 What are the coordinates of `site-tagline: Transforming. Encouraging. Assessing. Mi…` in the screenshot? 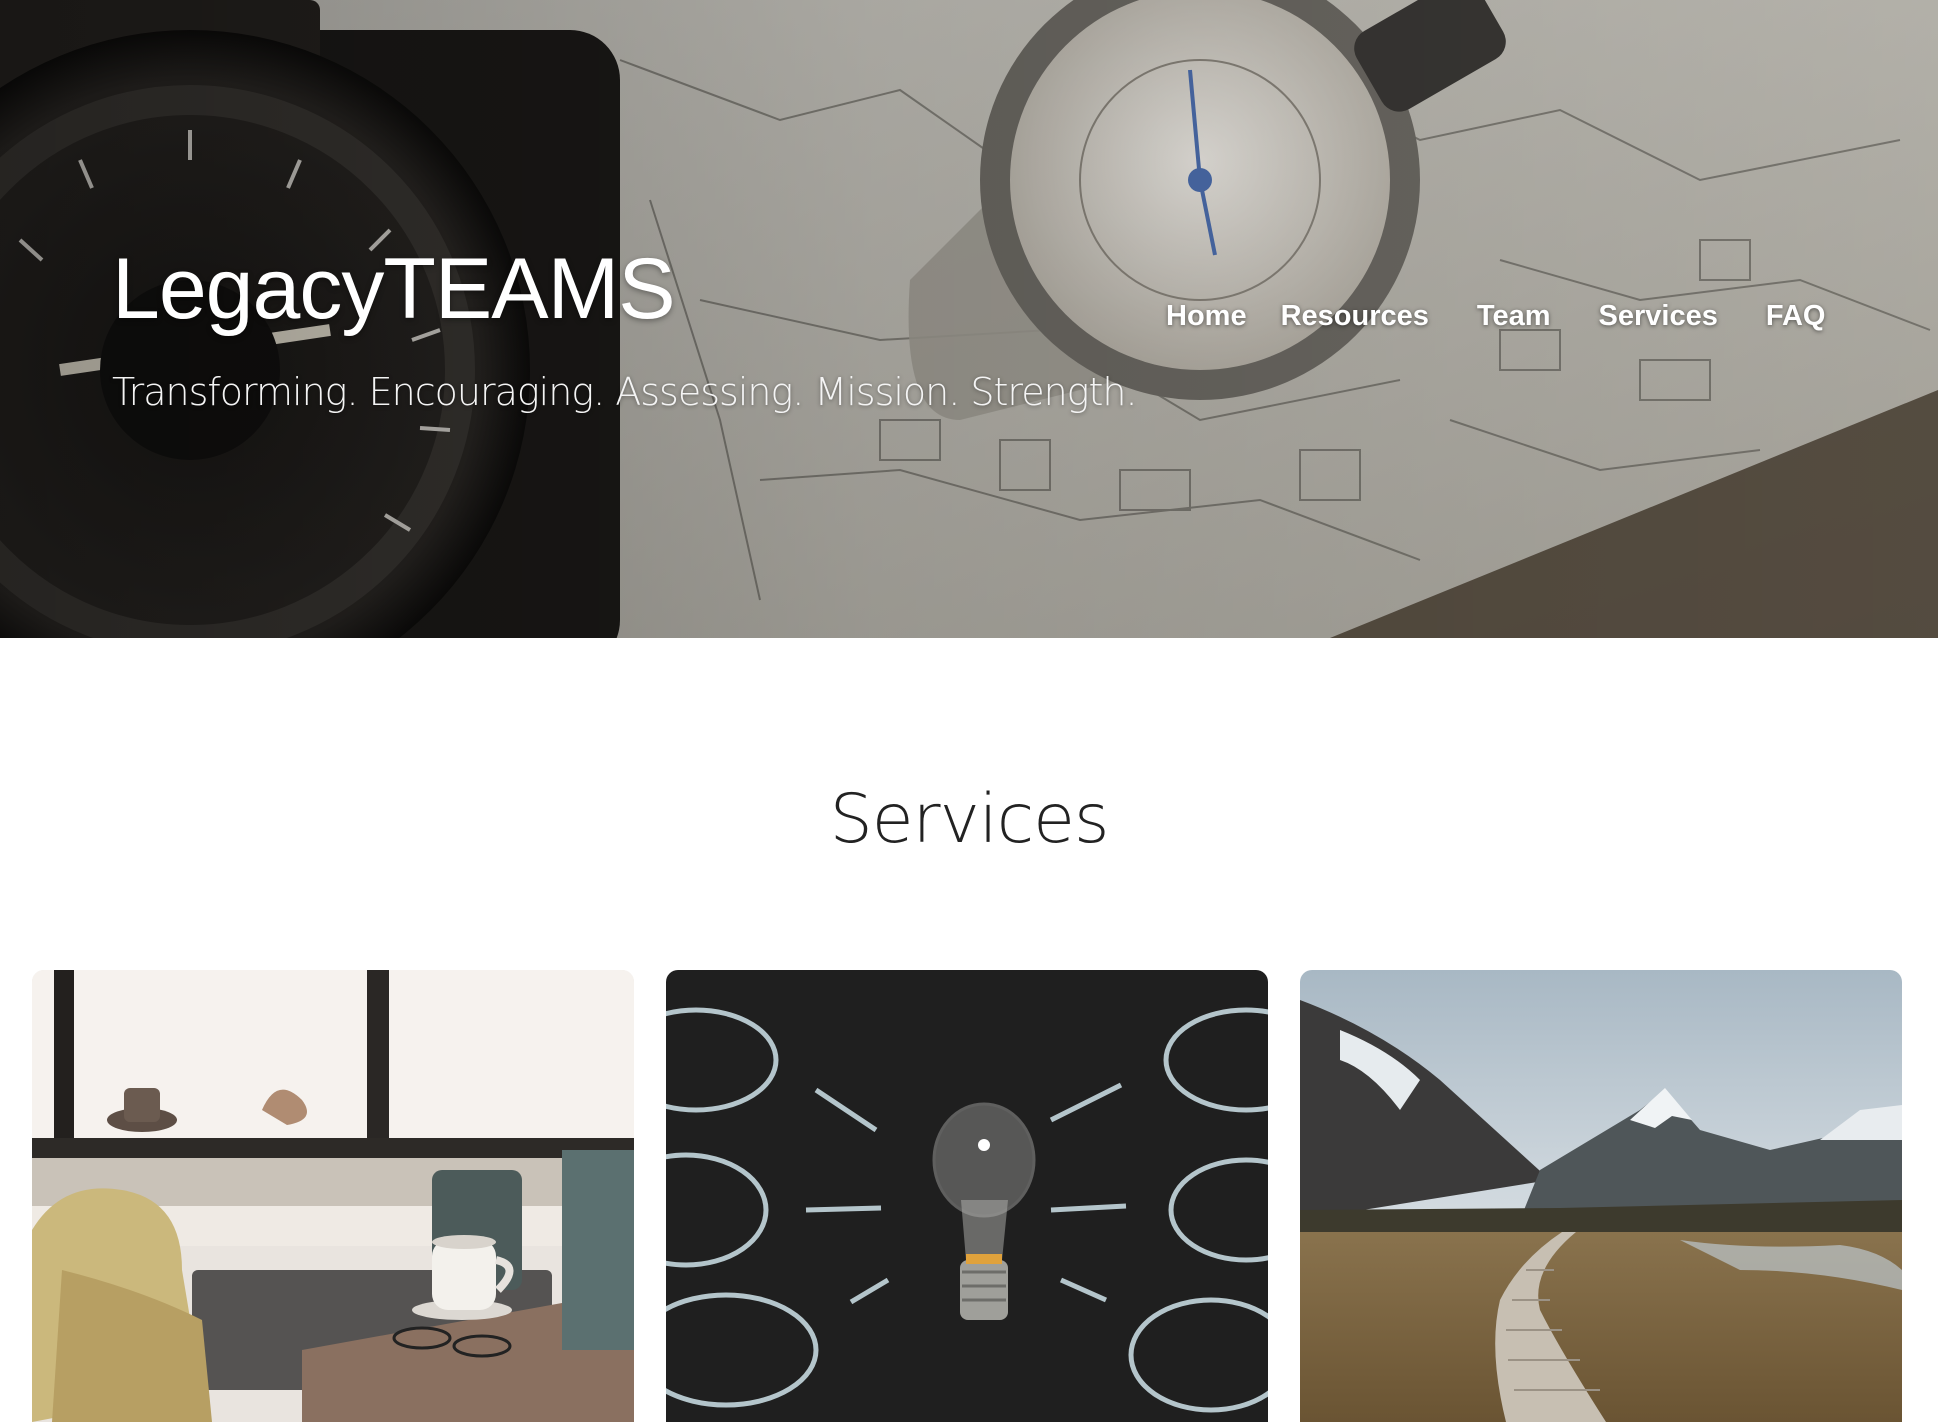 It's located at (625, 392).